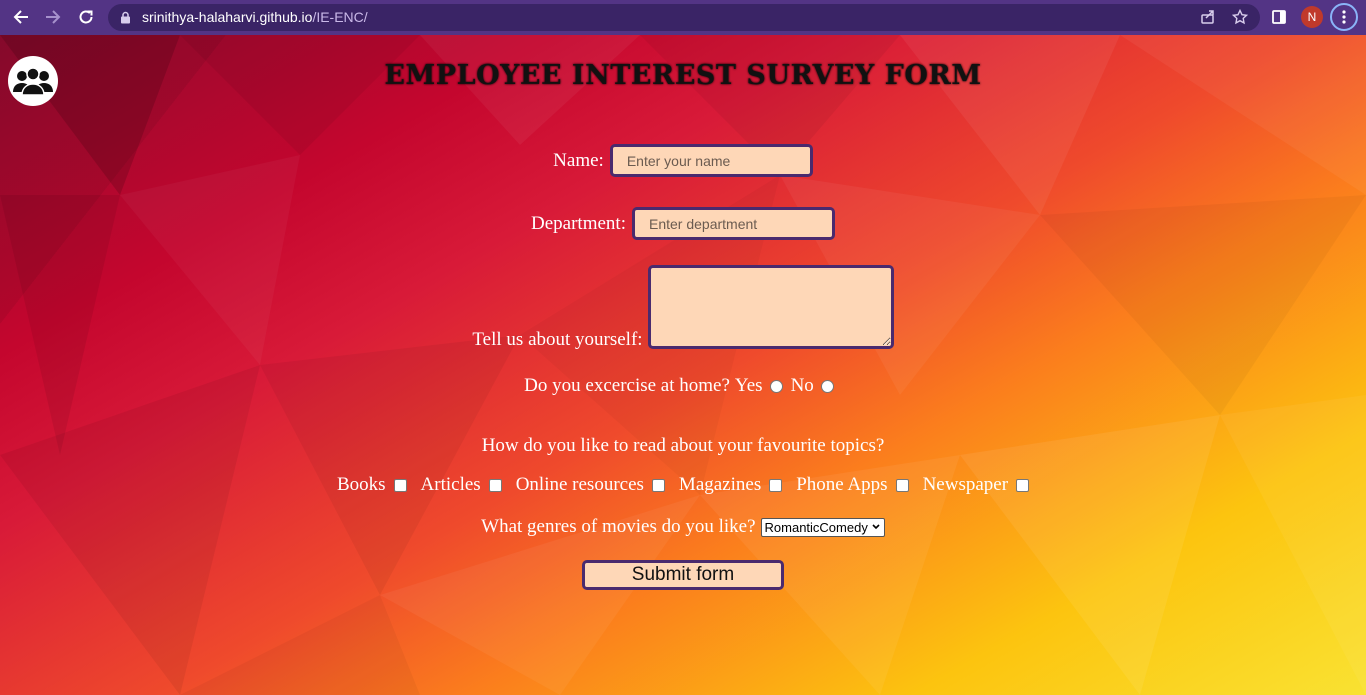 The image size is (1366, 695). I want to click on back-button, so click(21, 17).